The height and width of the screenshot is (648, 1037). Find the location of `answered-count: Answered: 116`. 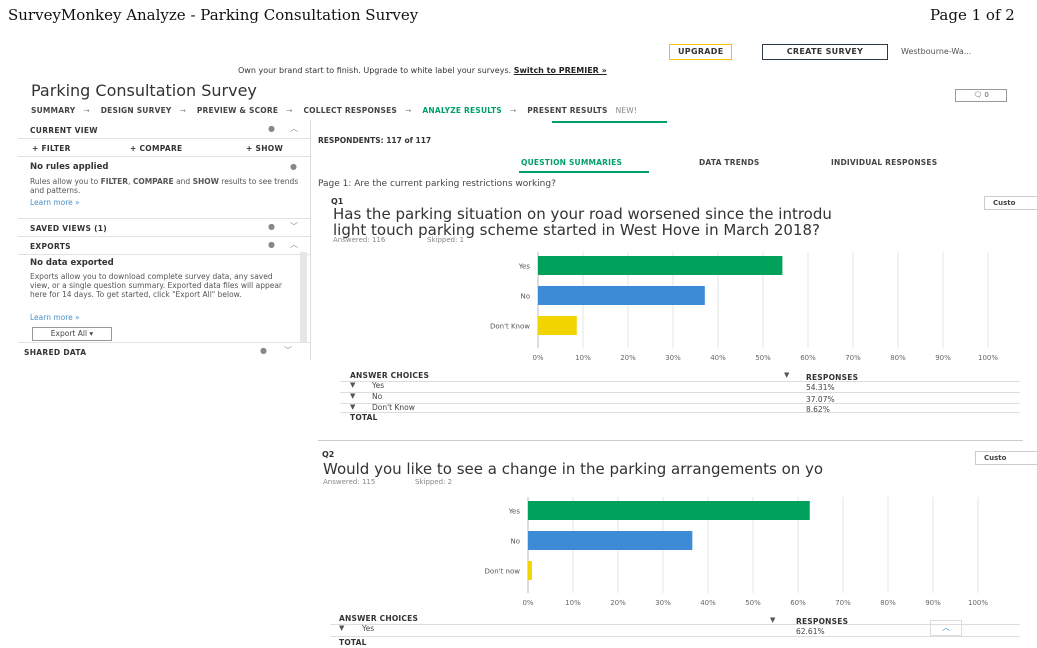

answered-count: Answered: 116 is located at coordinates (359, 240).